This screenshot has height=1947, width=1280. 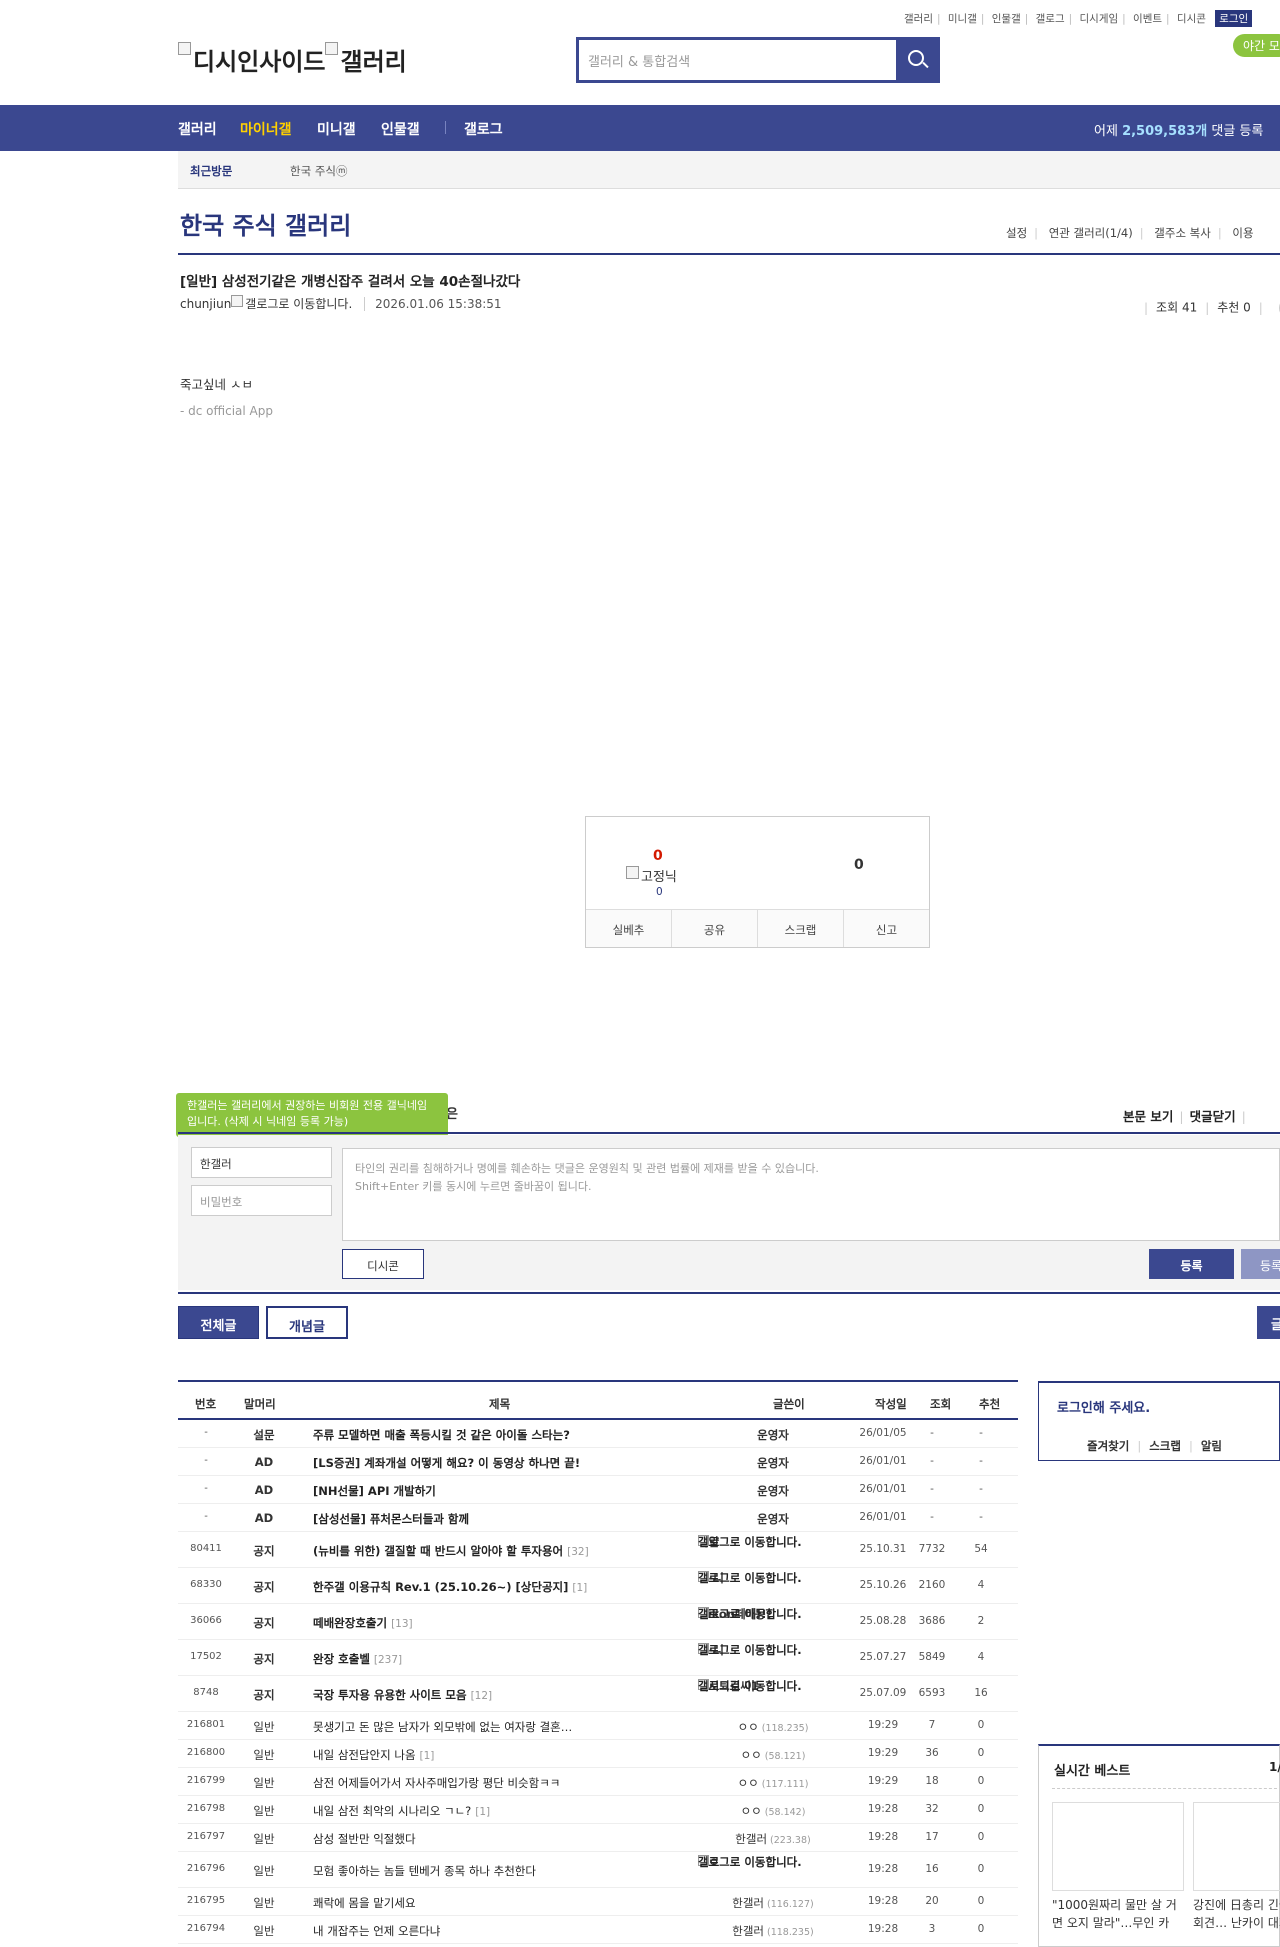 I want to click on top-link-person: 인물갤, so click(x=1006, y=19).